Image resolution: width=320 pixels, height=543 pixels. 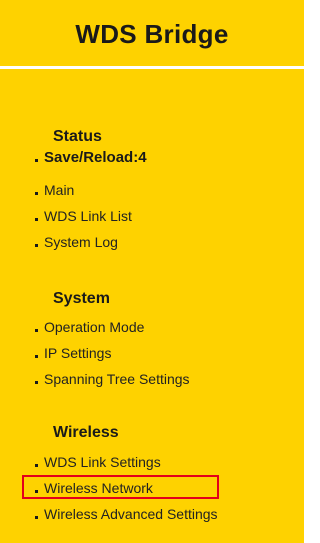 What do you see at coordinates (131, 514) in the screenshot?
I see `nav-item-label: Wireless Advanced Settings` at bounding box center [131, 514].